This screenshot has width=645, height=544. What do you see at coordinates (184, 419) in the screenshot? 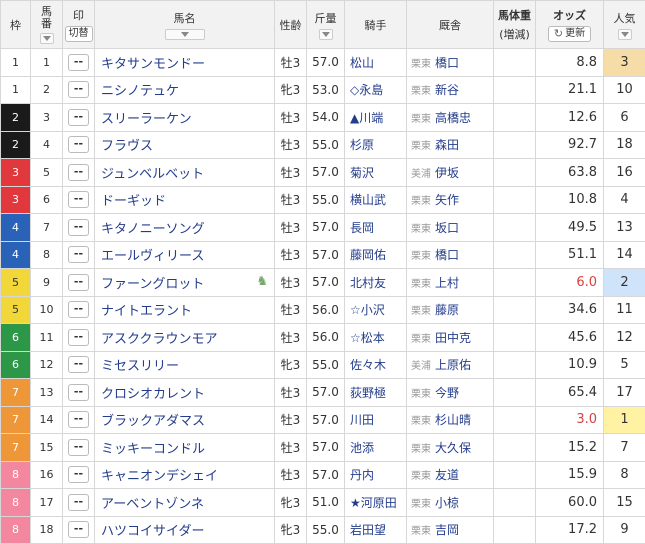
I see `horse-name: ブラックアダマス` at bounding box center [184, 419].